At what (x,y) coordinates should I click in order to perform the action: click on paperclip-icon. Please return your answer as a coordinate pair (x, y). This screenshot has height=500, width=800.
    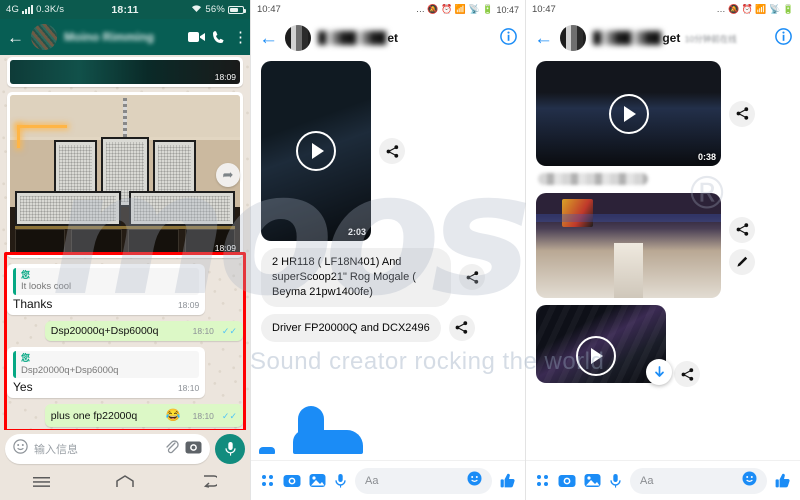
    Looking at the image, I should click on (171, 449).